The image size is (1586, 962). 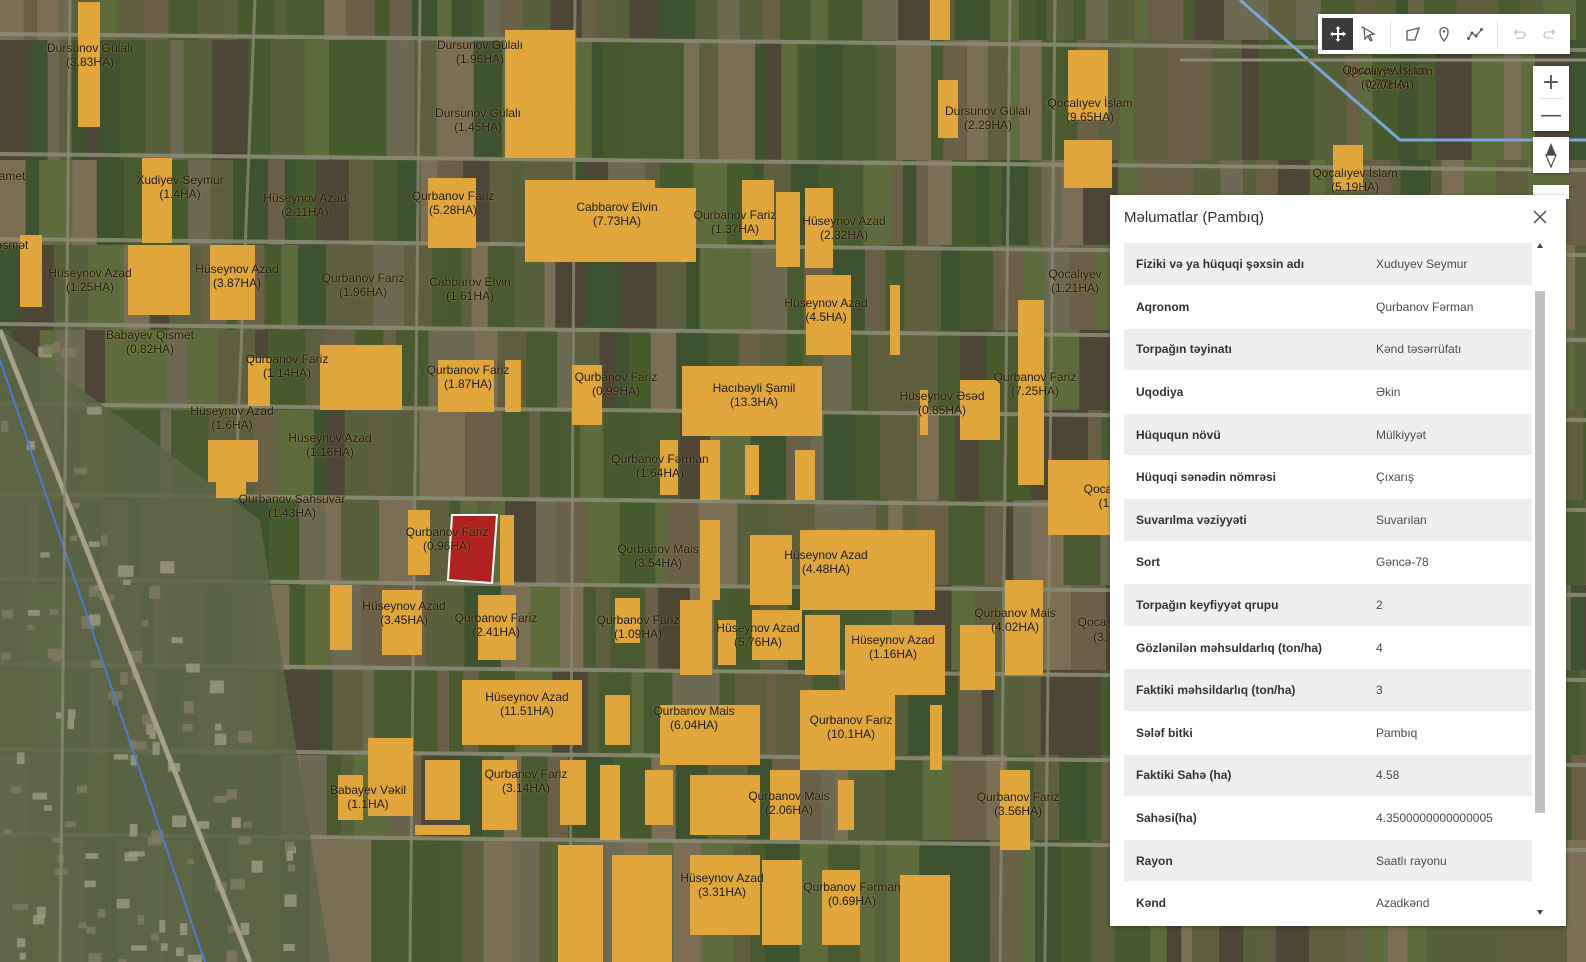 What do you see at coordinates (1412, 34) in the screenshot?
I see `polygon-tool-button` at bounding box center [1412, 34].